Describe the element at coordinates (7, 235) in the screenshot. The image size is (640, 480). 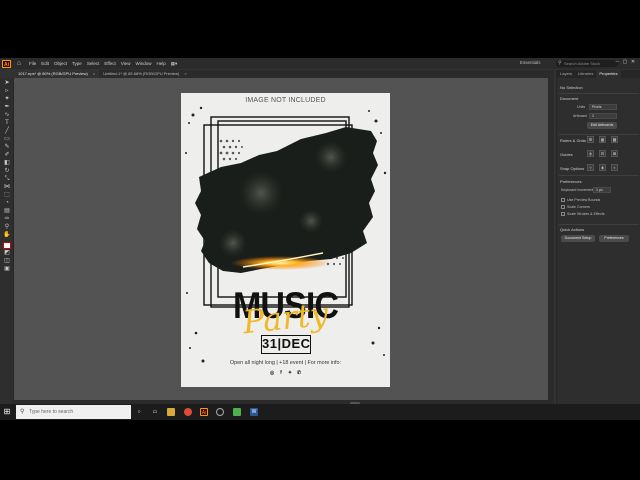
I see `hand-tool-icon: ✋` at that location.